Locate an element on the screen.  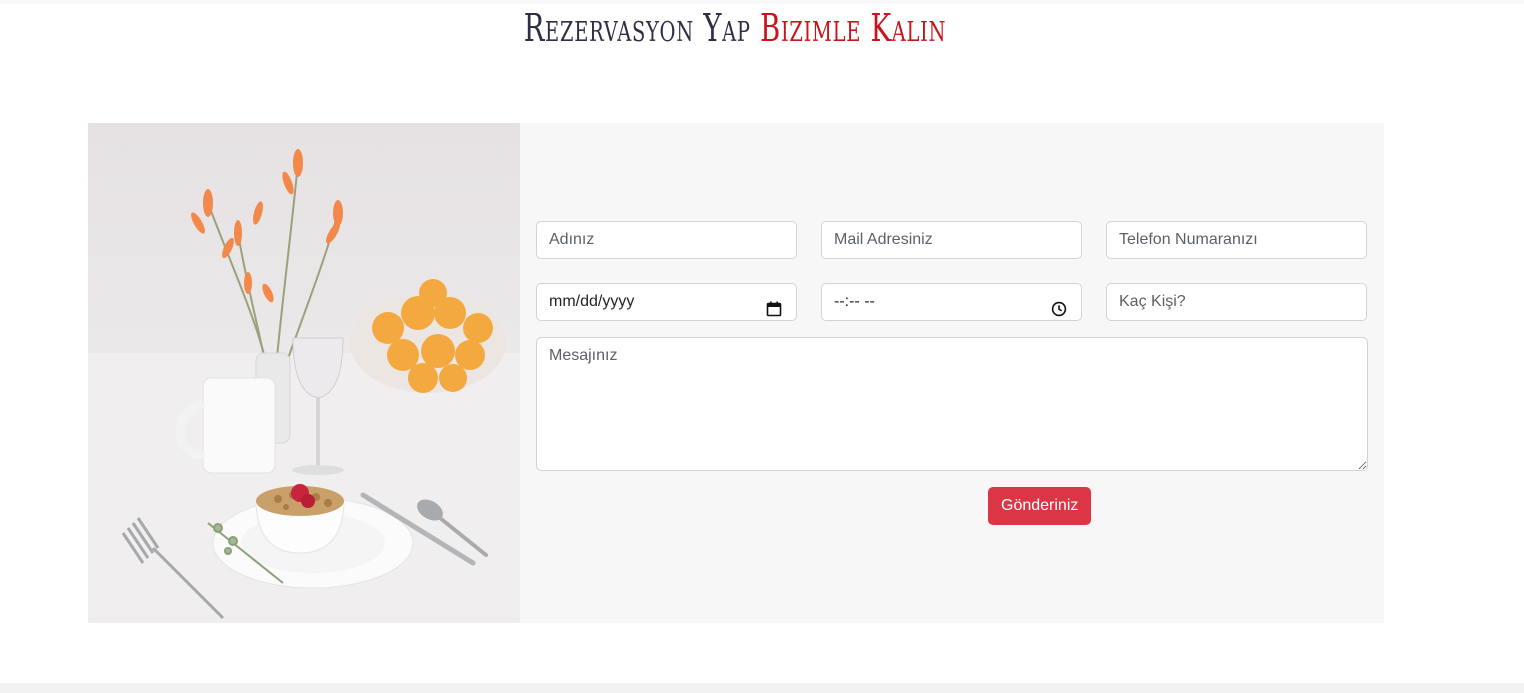
email-input is located at coordinates (951, 240).